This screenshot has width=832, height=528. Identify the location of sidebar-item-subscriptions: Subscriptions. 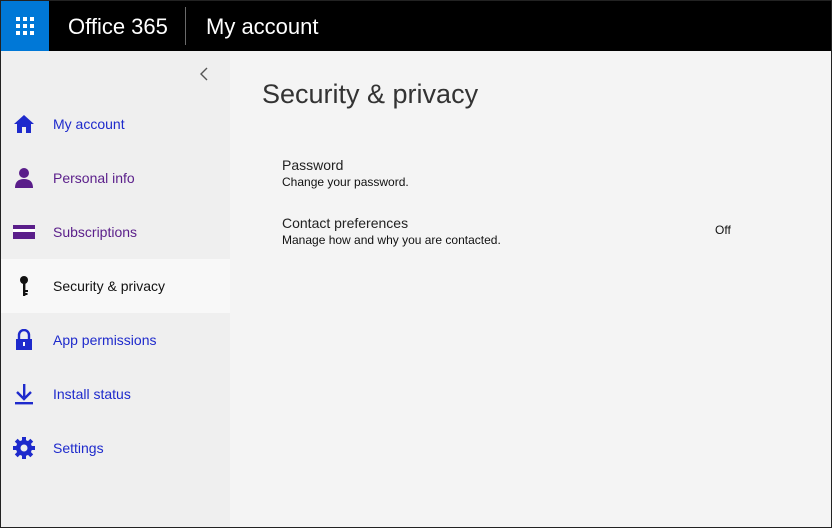
(115, 232).